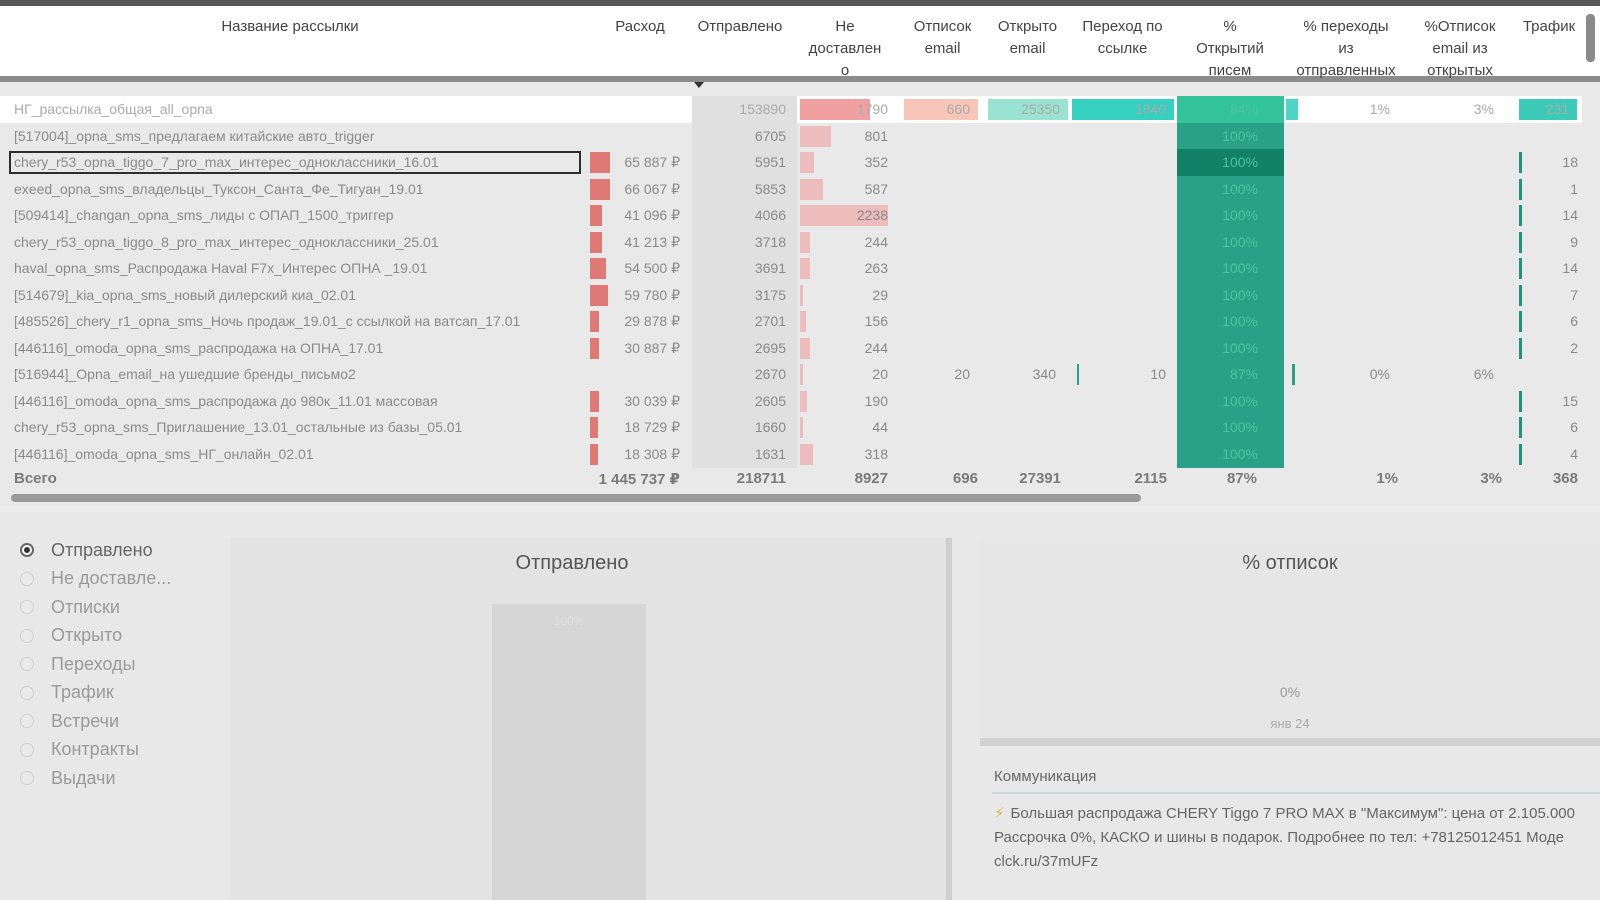 The height and width of the screenshot is (900, 1600). Describe the element at coordinates (294, 109) in the screenshot. I see `row-name: НГ_рассылка_общая_all_opna` at that location.